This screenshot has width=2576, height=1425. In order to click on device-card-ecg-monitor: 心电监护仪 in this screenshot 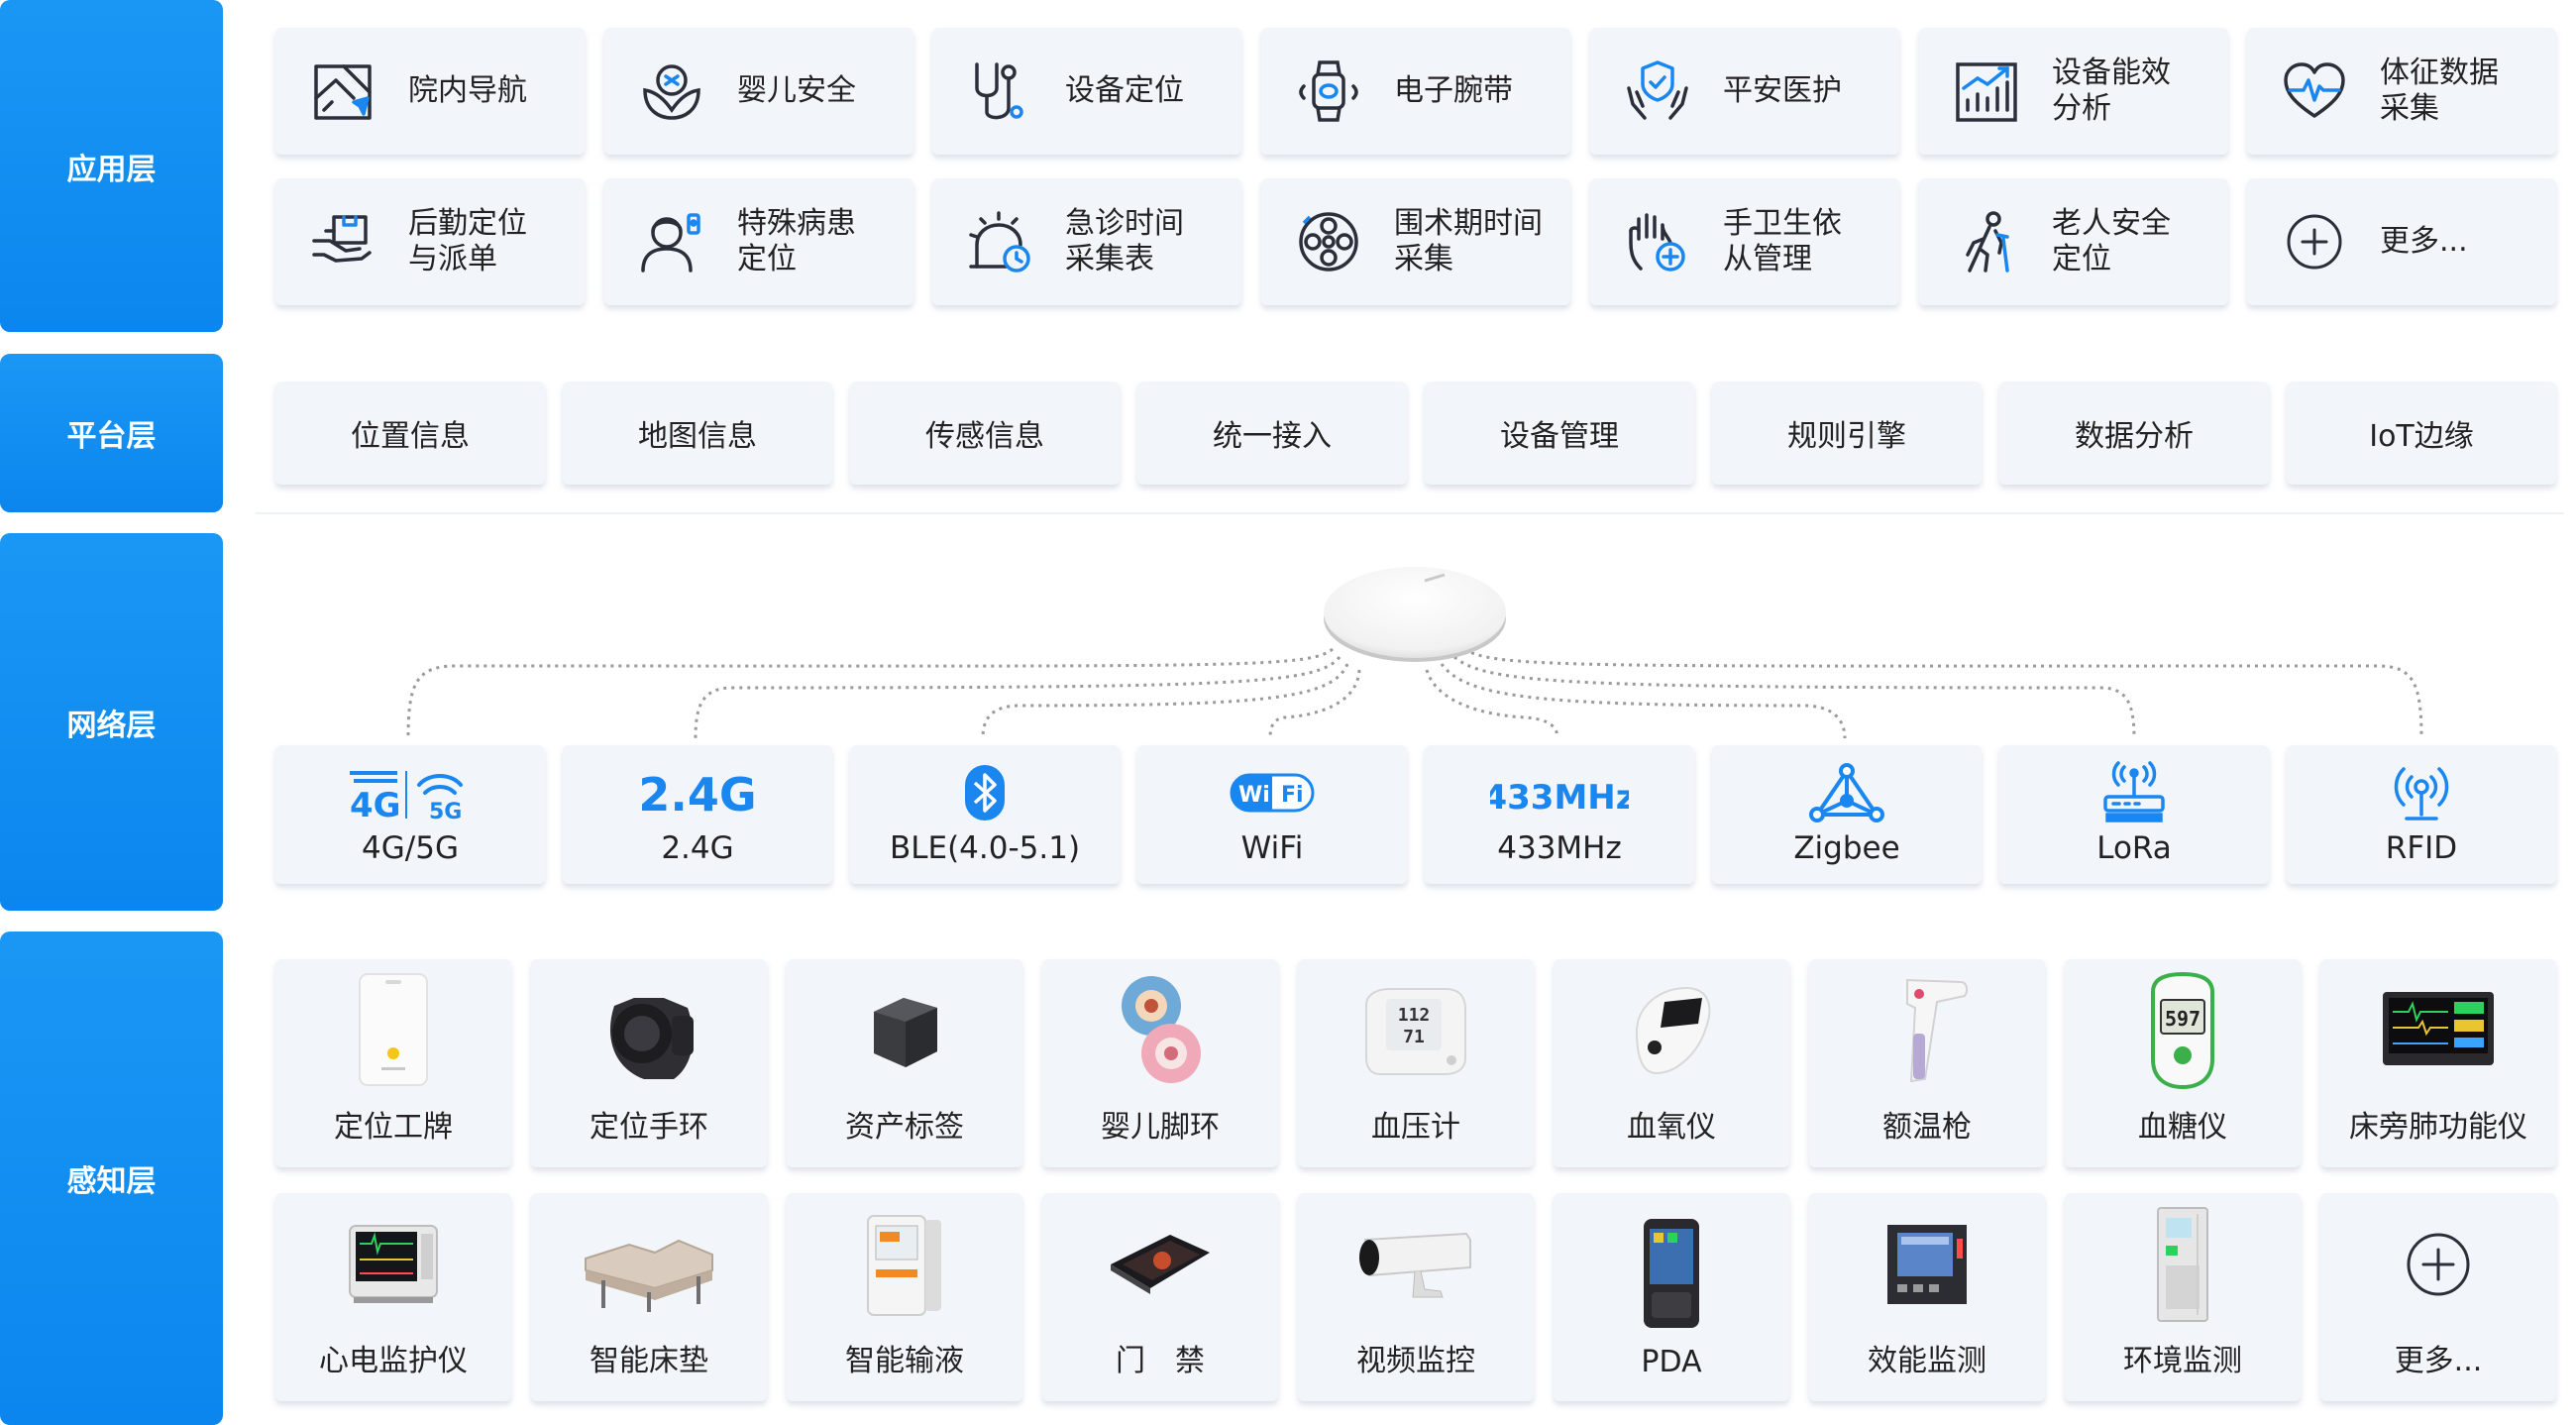, I will do `click(393, 1297)`.